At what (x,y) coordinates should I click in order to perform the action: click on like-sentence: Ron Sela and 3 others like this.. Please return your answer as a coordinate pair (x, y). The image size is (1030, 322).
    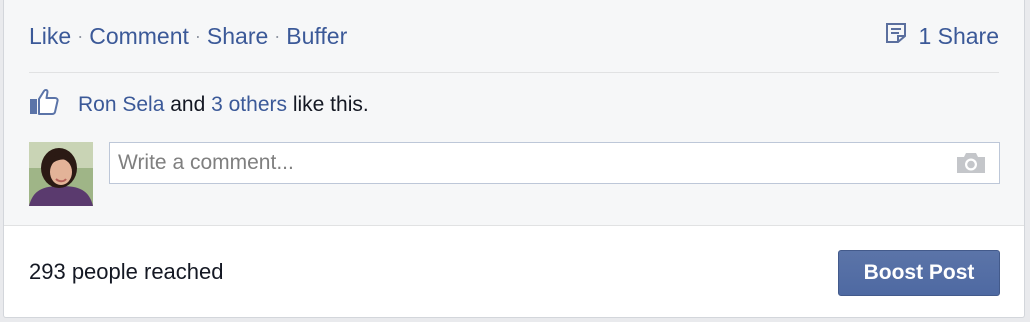
    Looking at the image, I should click on (199, 105).